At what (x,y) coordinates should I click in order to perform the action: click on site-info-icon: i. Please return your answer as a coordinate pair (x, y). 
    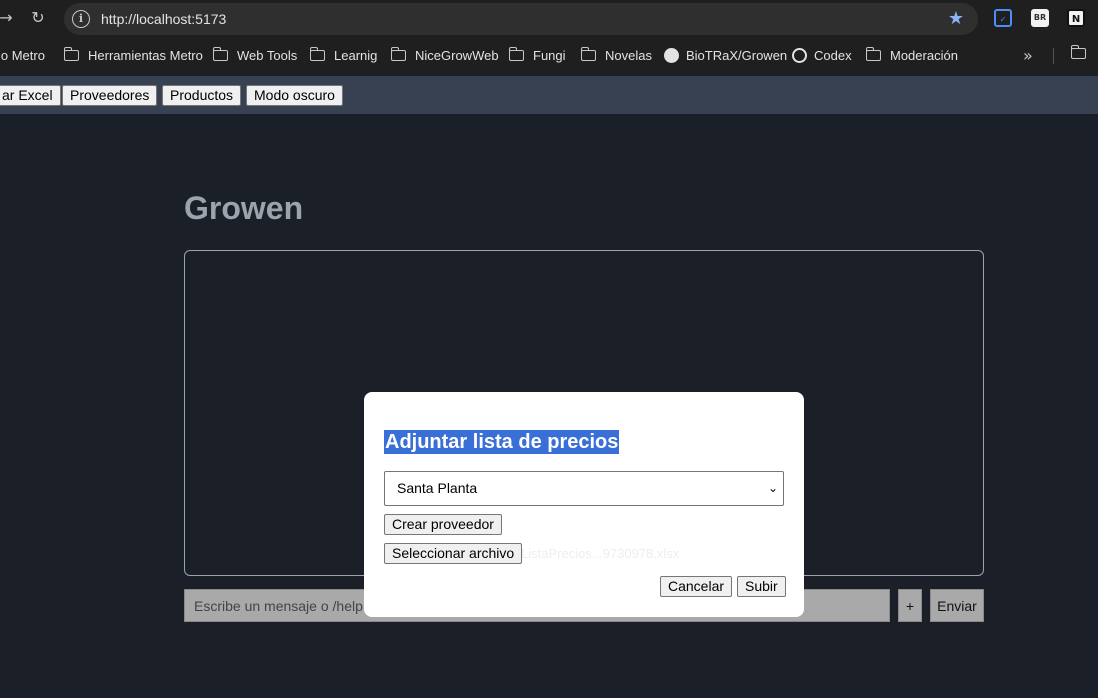
    Looking at the image, I should click on (81, 19).